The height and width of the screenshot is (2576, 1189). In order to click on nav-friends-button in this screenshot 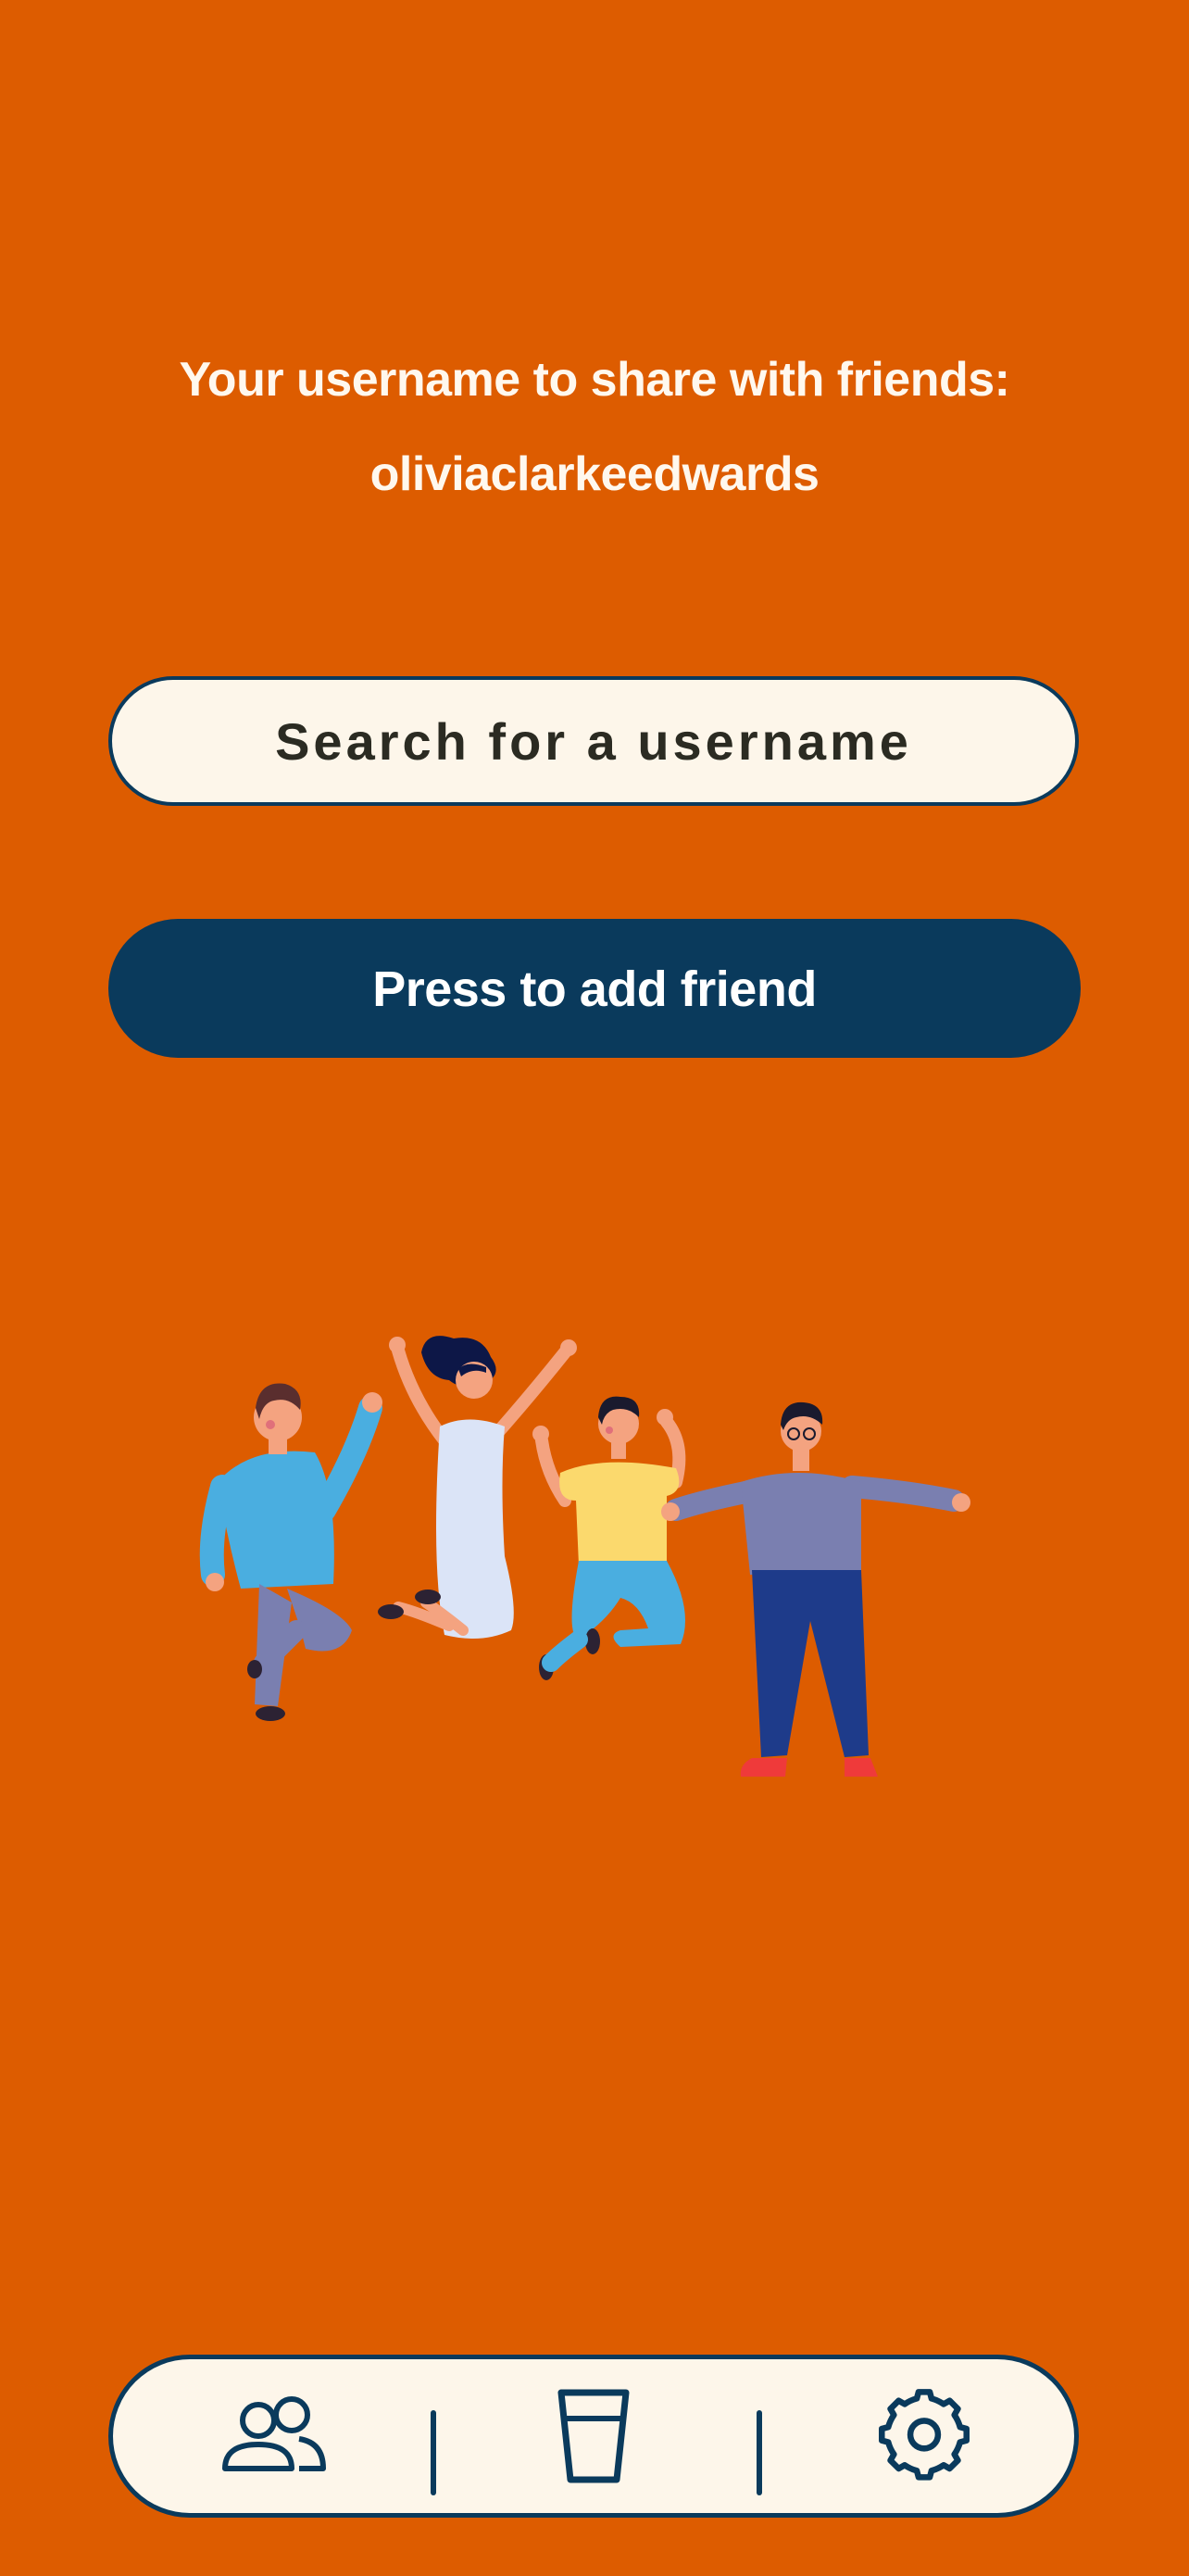, I will do `click(273, 2436)`.